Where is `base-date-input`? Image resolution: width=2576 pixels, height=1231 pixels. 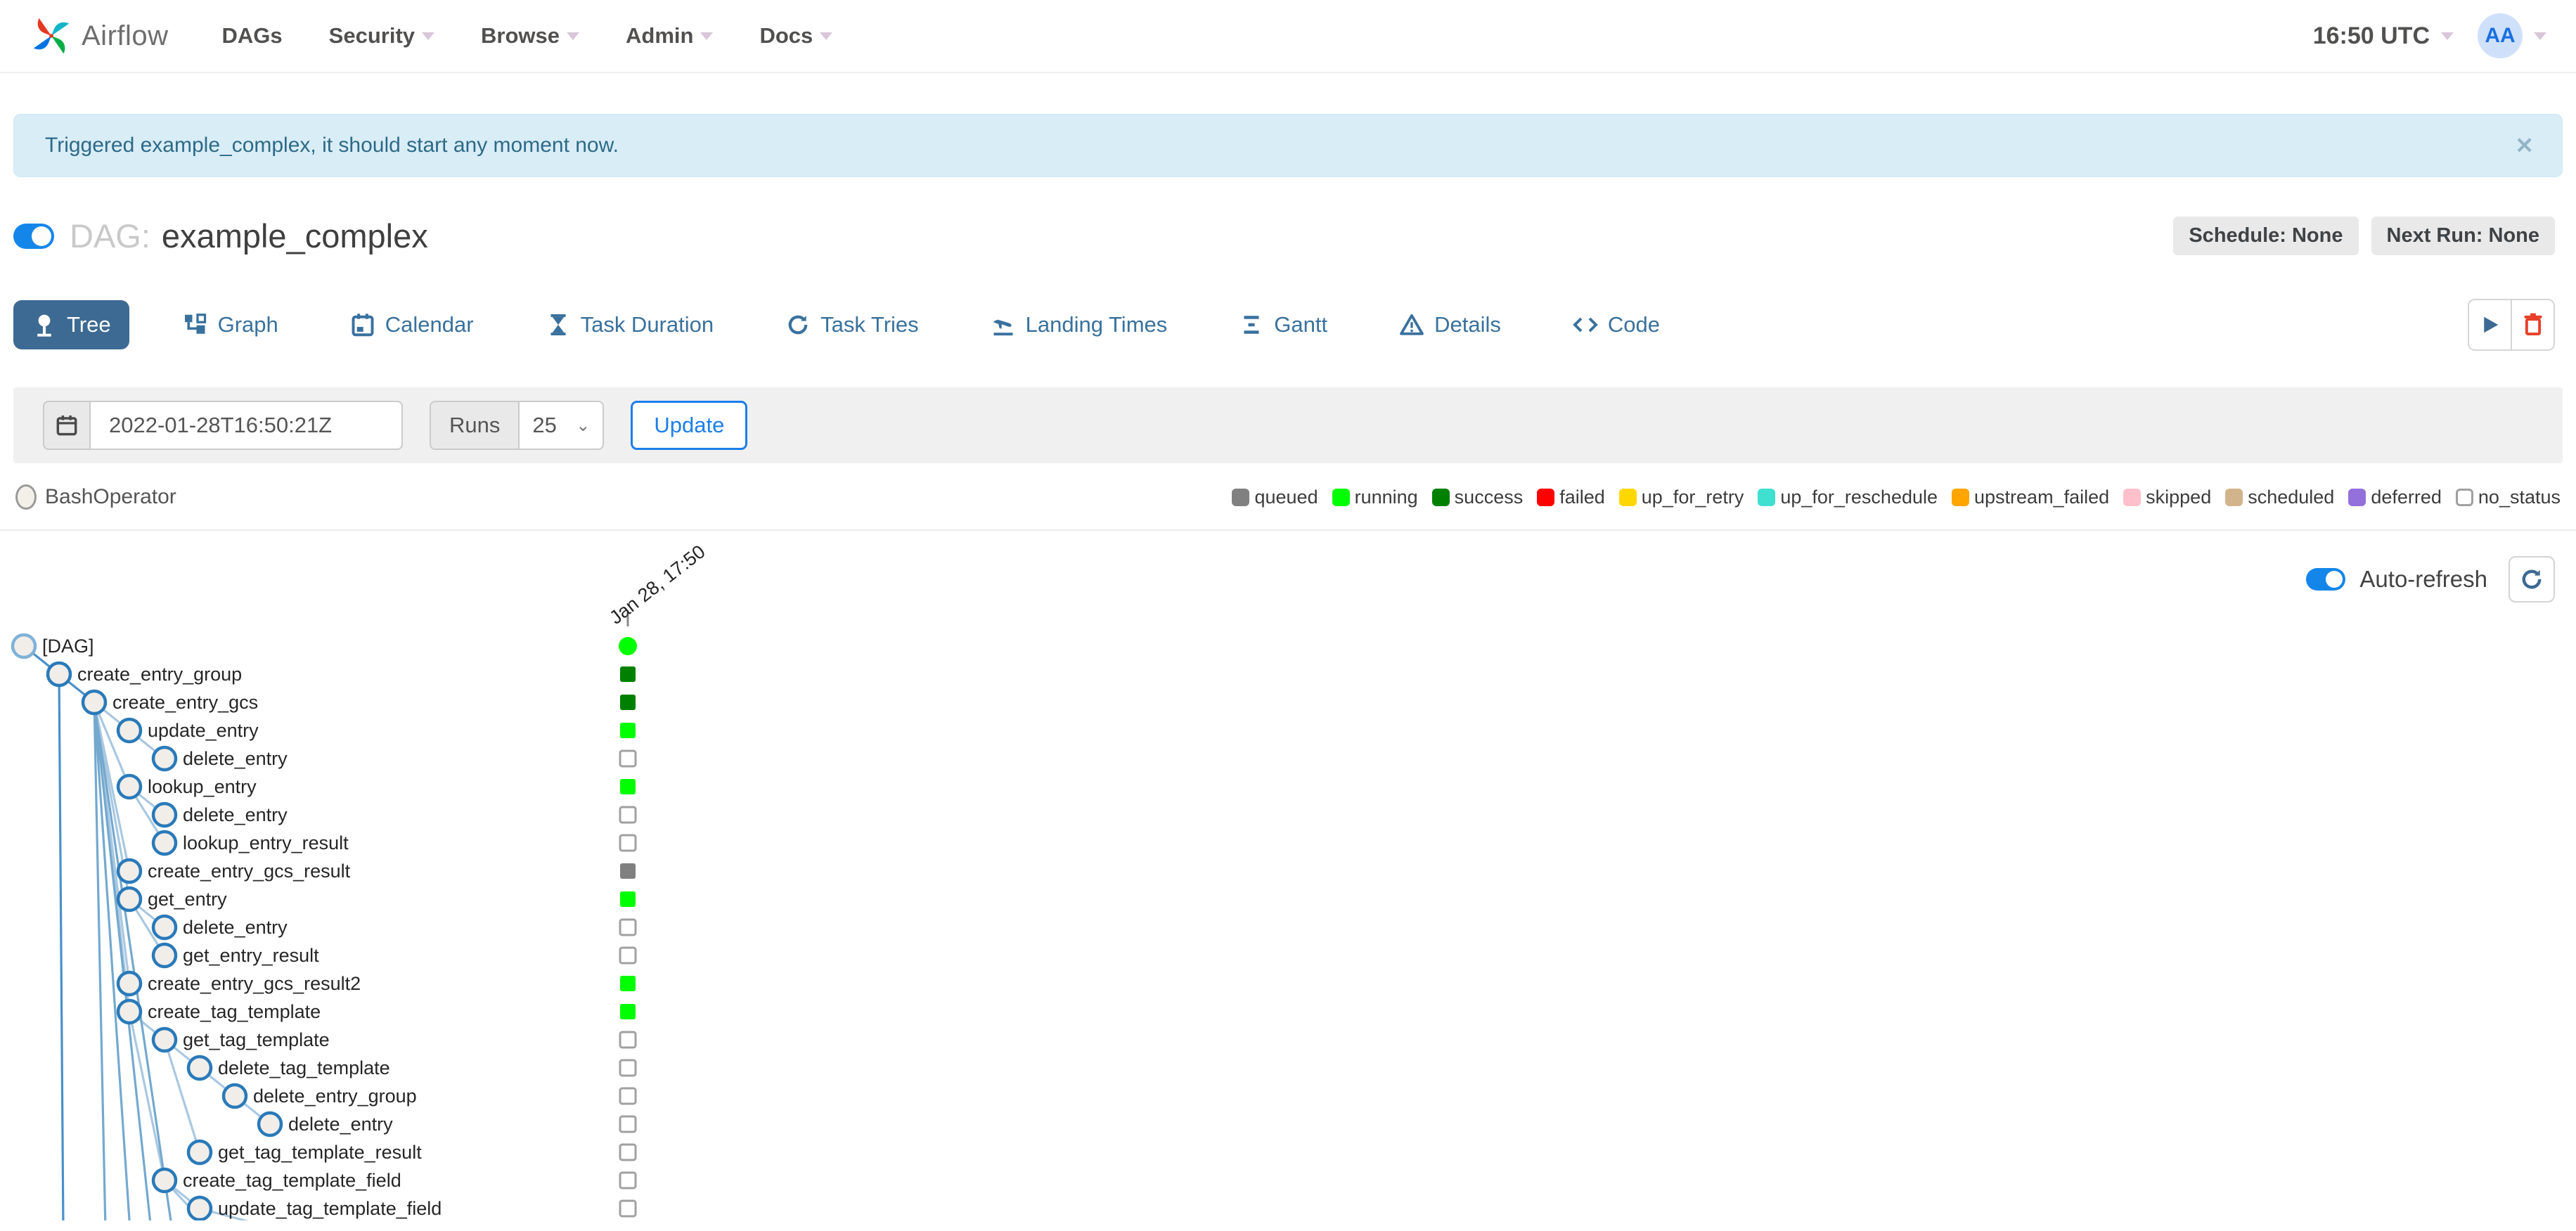
base-date-input is located at coordinates (246, 425).